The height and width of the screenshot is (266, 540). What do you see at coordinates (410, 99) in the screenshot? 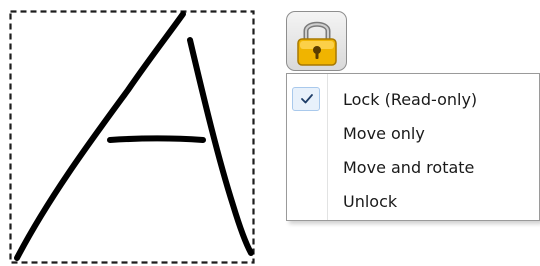
I see `menu-item-label: Lock (Read-only)` at bounding box center [410, 99].